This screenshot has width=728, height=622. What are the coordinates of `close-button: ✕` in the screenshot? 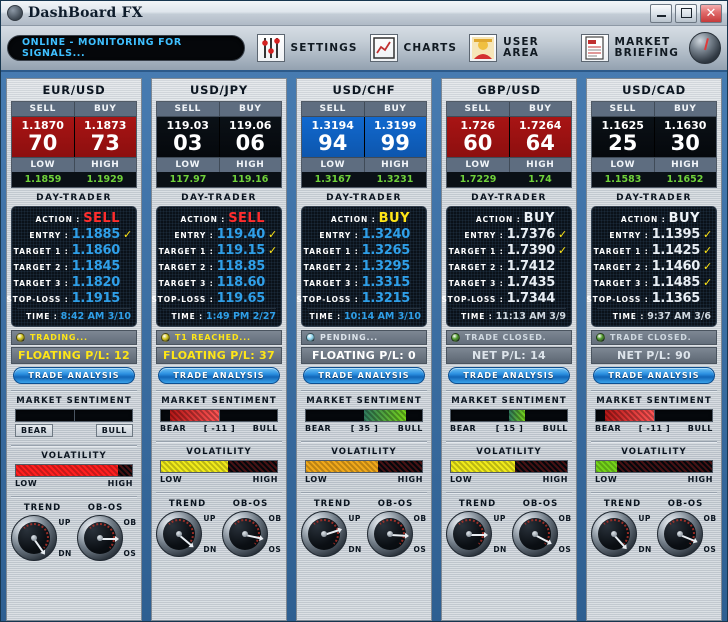 It's located at (711, 13).